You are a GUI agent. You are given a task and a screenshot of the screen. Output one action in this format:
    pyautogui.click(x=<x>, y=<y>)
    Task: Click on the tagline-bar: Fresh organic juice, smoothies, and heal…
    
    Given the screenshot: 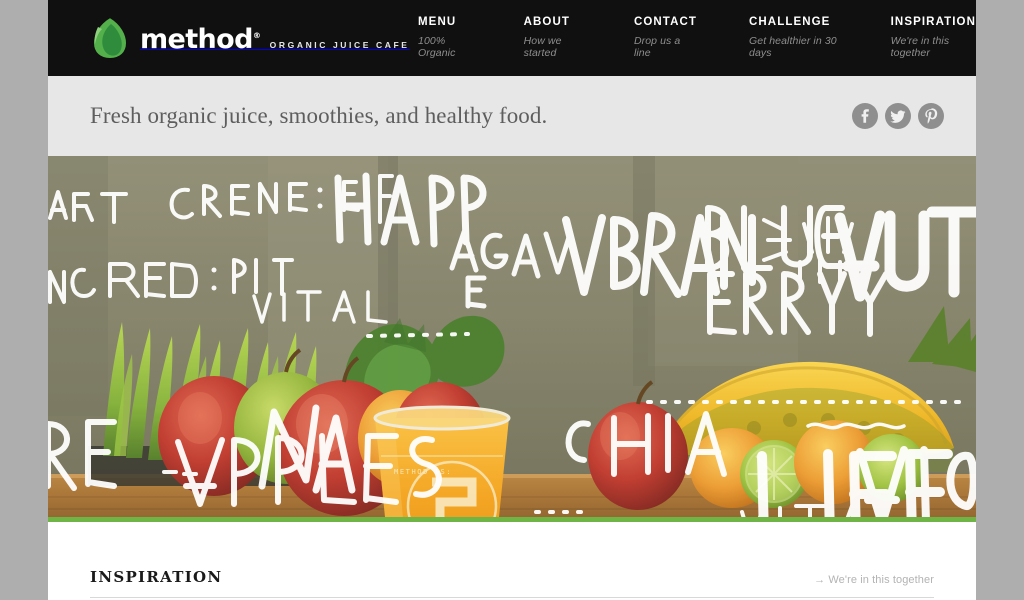 What is the action you would take?
    pyautogui.click(x=512, y=116)
    